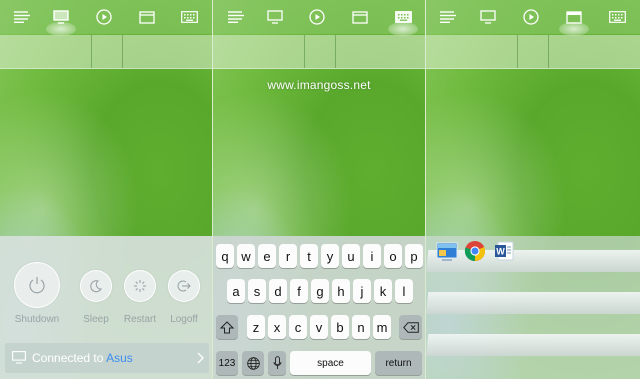 The image size is (640, 379). What do you see at coordinates (361, 327) in the screenshot?
I see `key-n: n` at bounding box center [361, 327].